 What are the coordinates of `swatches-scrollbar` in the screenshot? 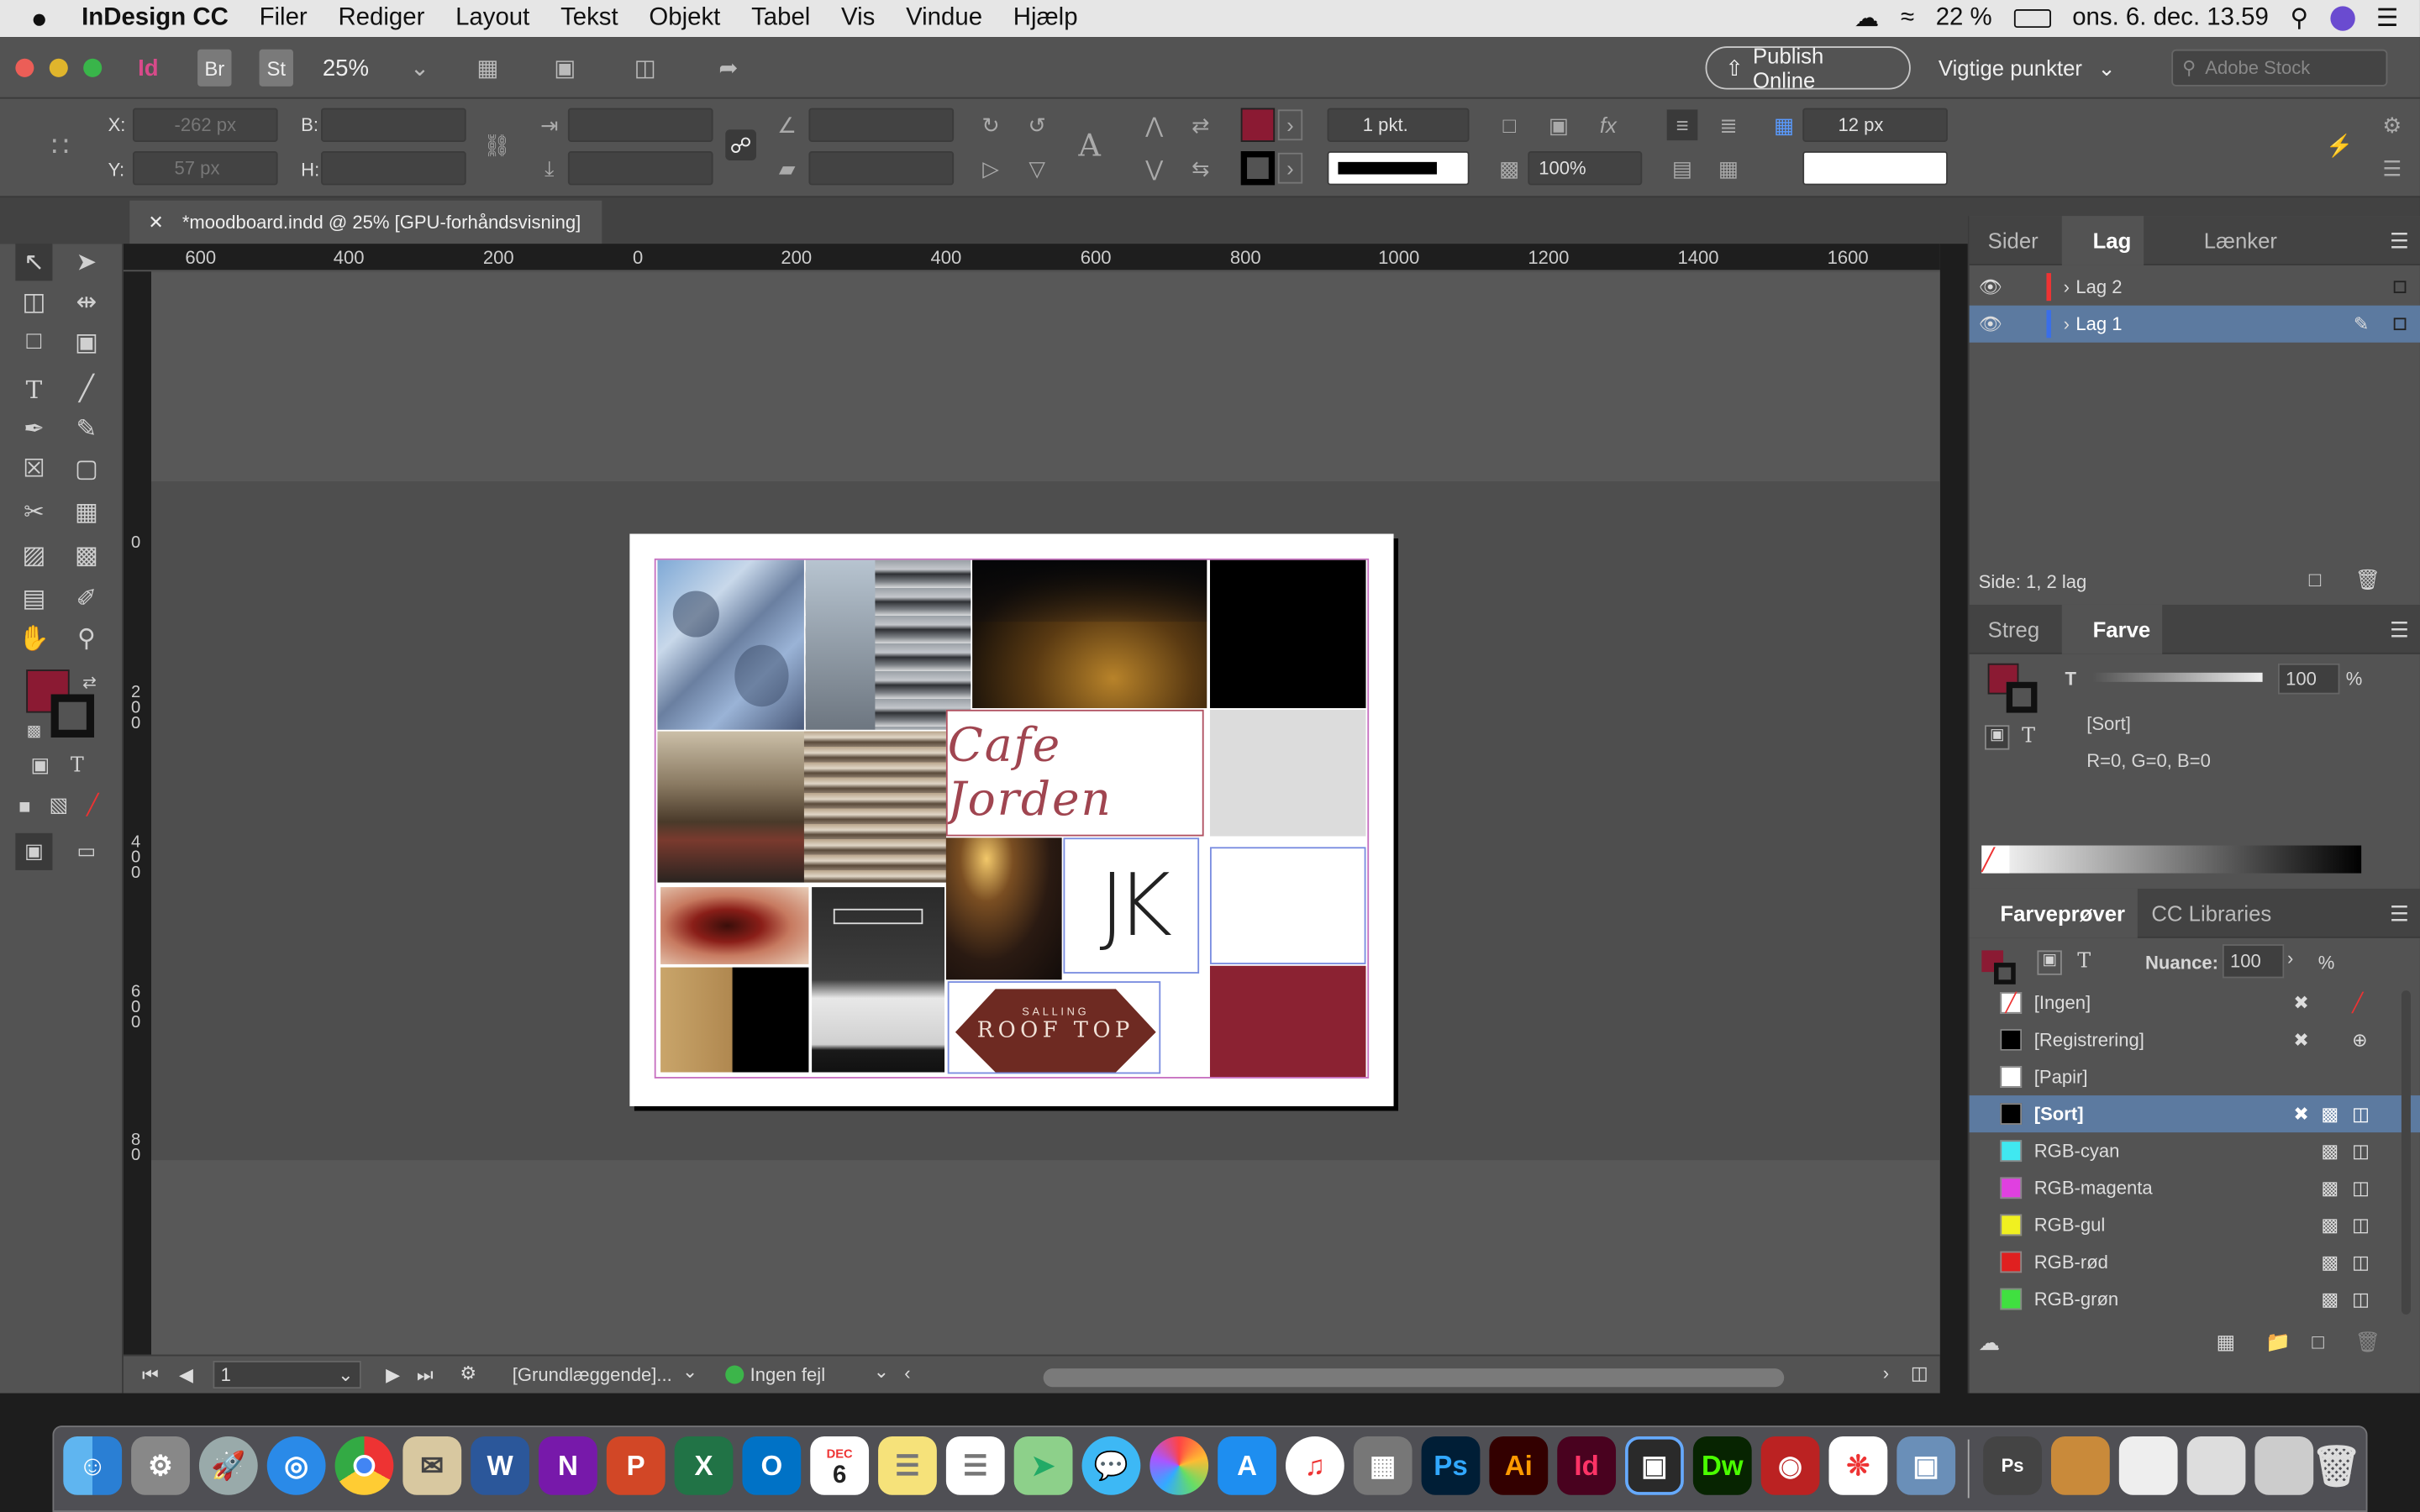 It's located at (2406, 1152).